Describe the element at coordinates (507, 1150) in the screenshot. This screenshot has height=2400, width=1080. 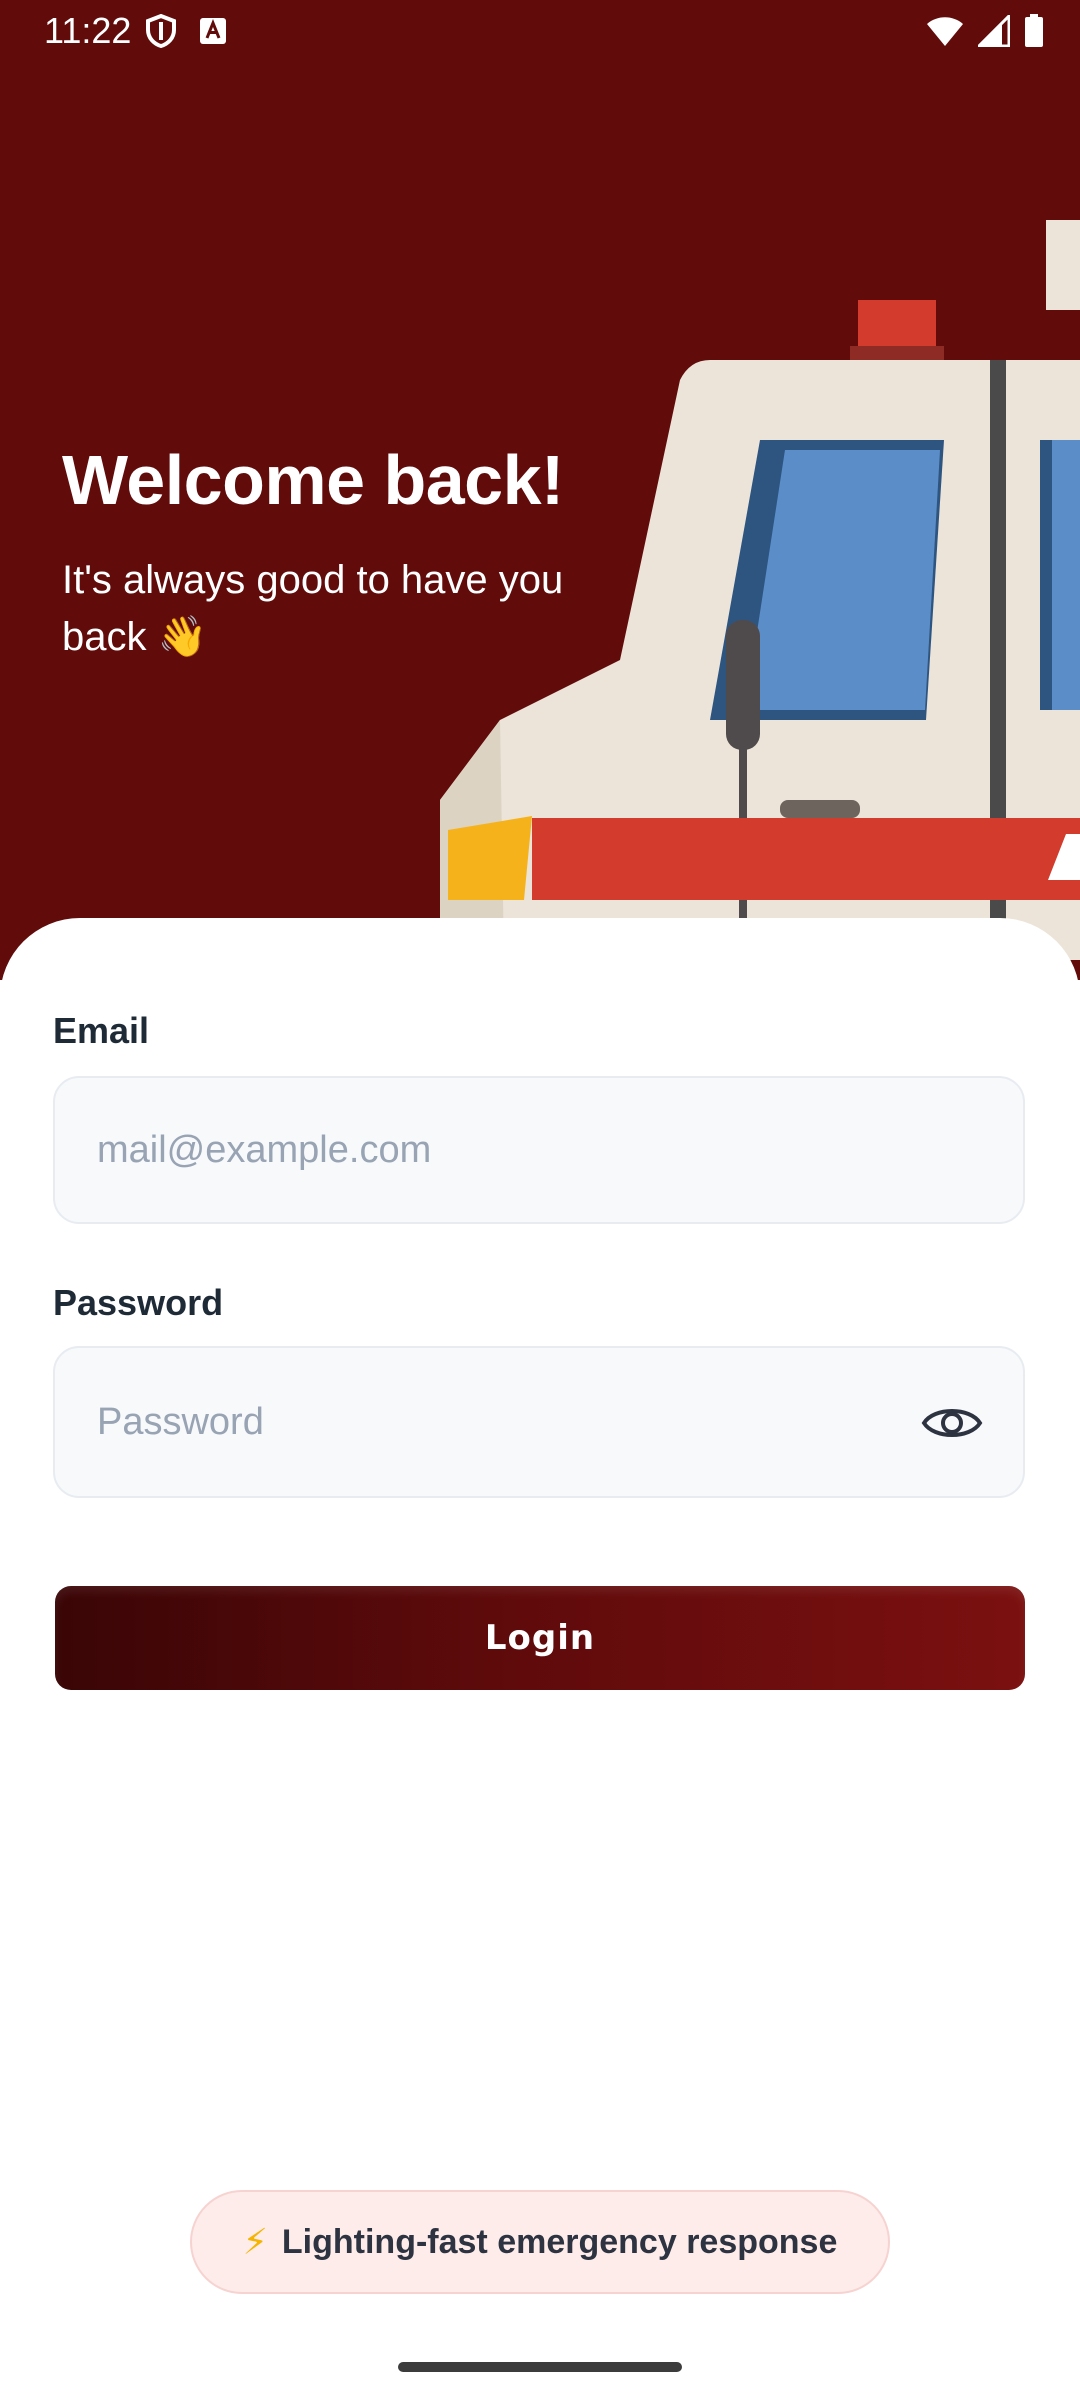
I see `email-input` at that location.